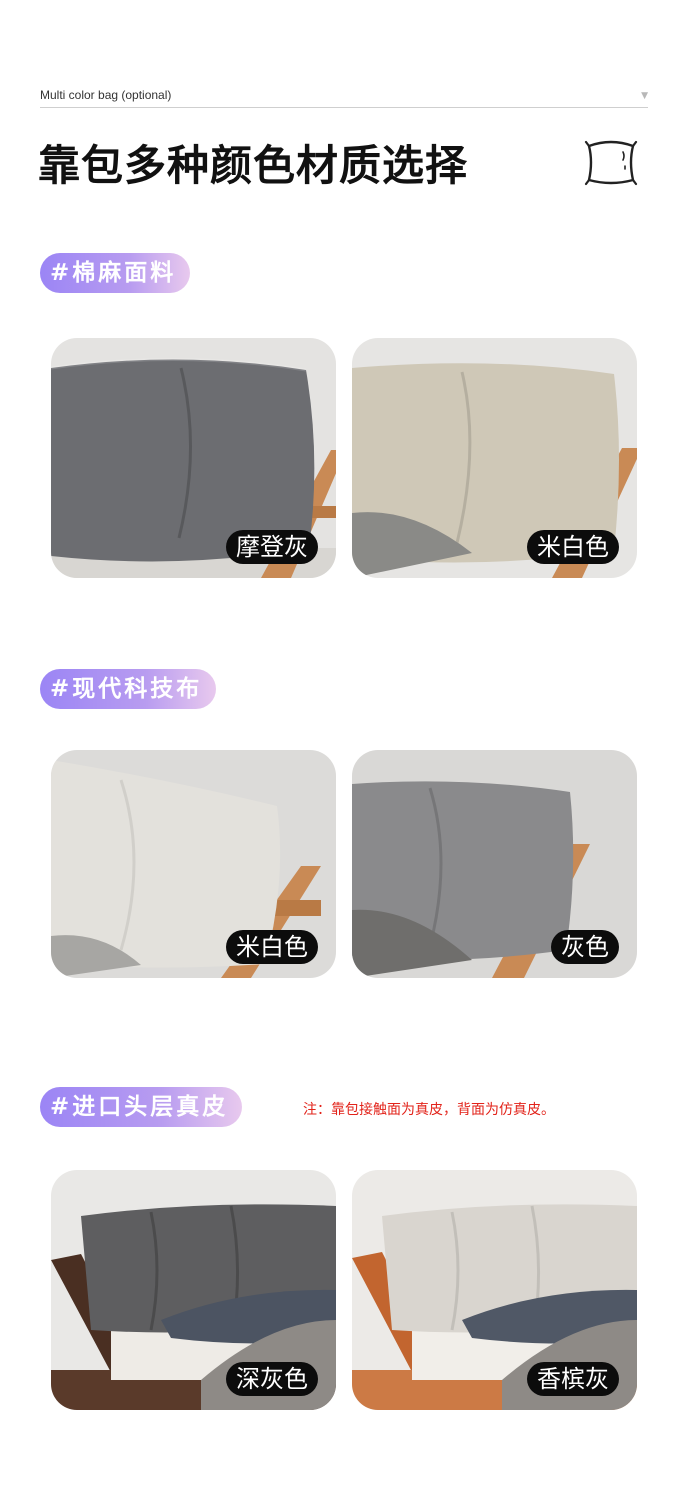 The height and width of the screenshot is (1499, 690). What do you see at coordinates (429, 1110) in the screenshot?
I see `leather-note: 注：靠包接触面为真皮，背面为仿真皮。` at bounding box center [429, 1110].